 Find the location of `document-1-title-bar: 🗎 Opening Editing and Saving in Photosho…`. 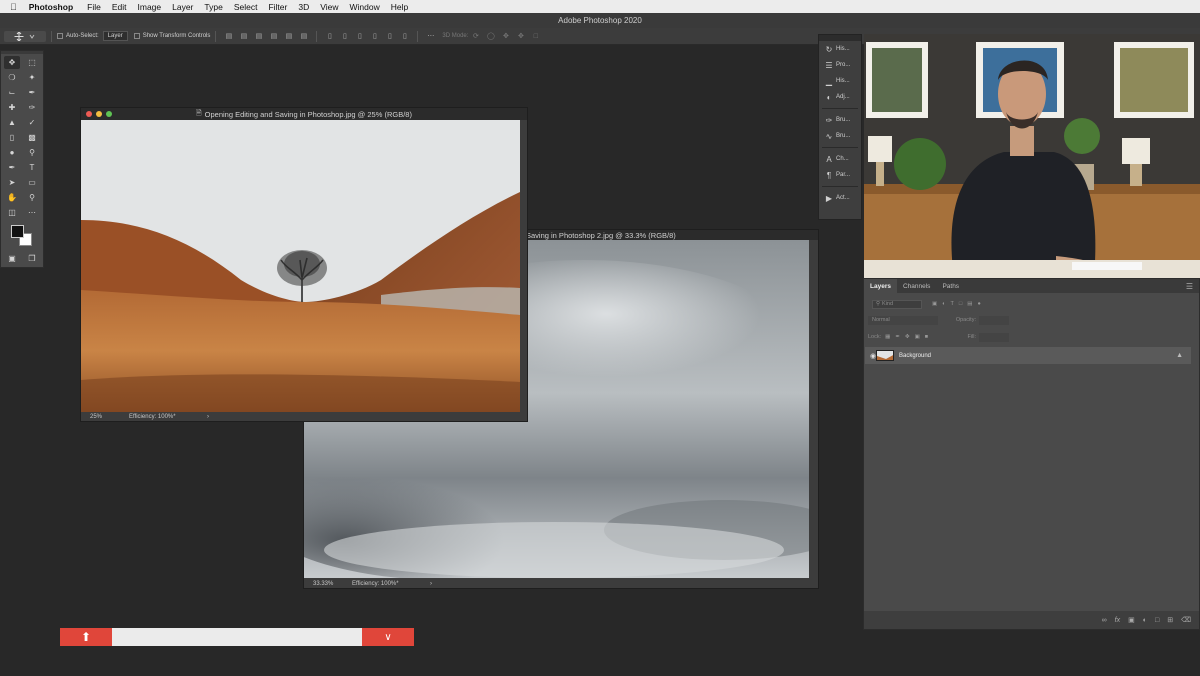

document-1-title-bar: 🗎 Opening Editing and Saving in Photosho… is located at coordinates (304, 114).